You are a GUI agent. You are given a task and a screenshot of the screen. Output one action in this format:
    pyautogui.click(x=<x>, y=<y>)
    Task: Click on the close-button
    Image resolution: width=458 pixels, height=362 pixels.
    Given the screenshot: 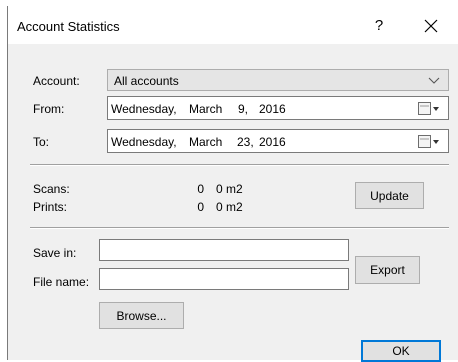 What is the action you would take?
    pyautogui.click(x=431, y=26)
    